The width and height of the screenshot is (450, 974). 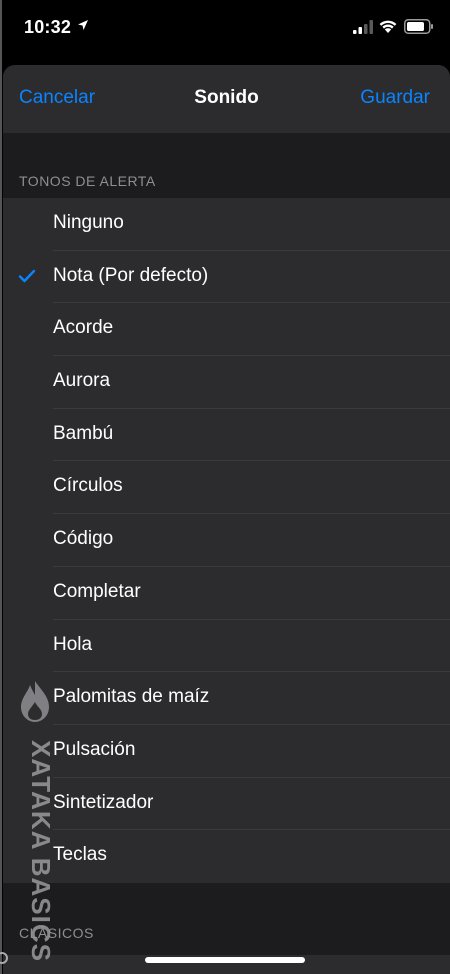 I want to click on save-button: Guardar, so click(x=395, y=98).